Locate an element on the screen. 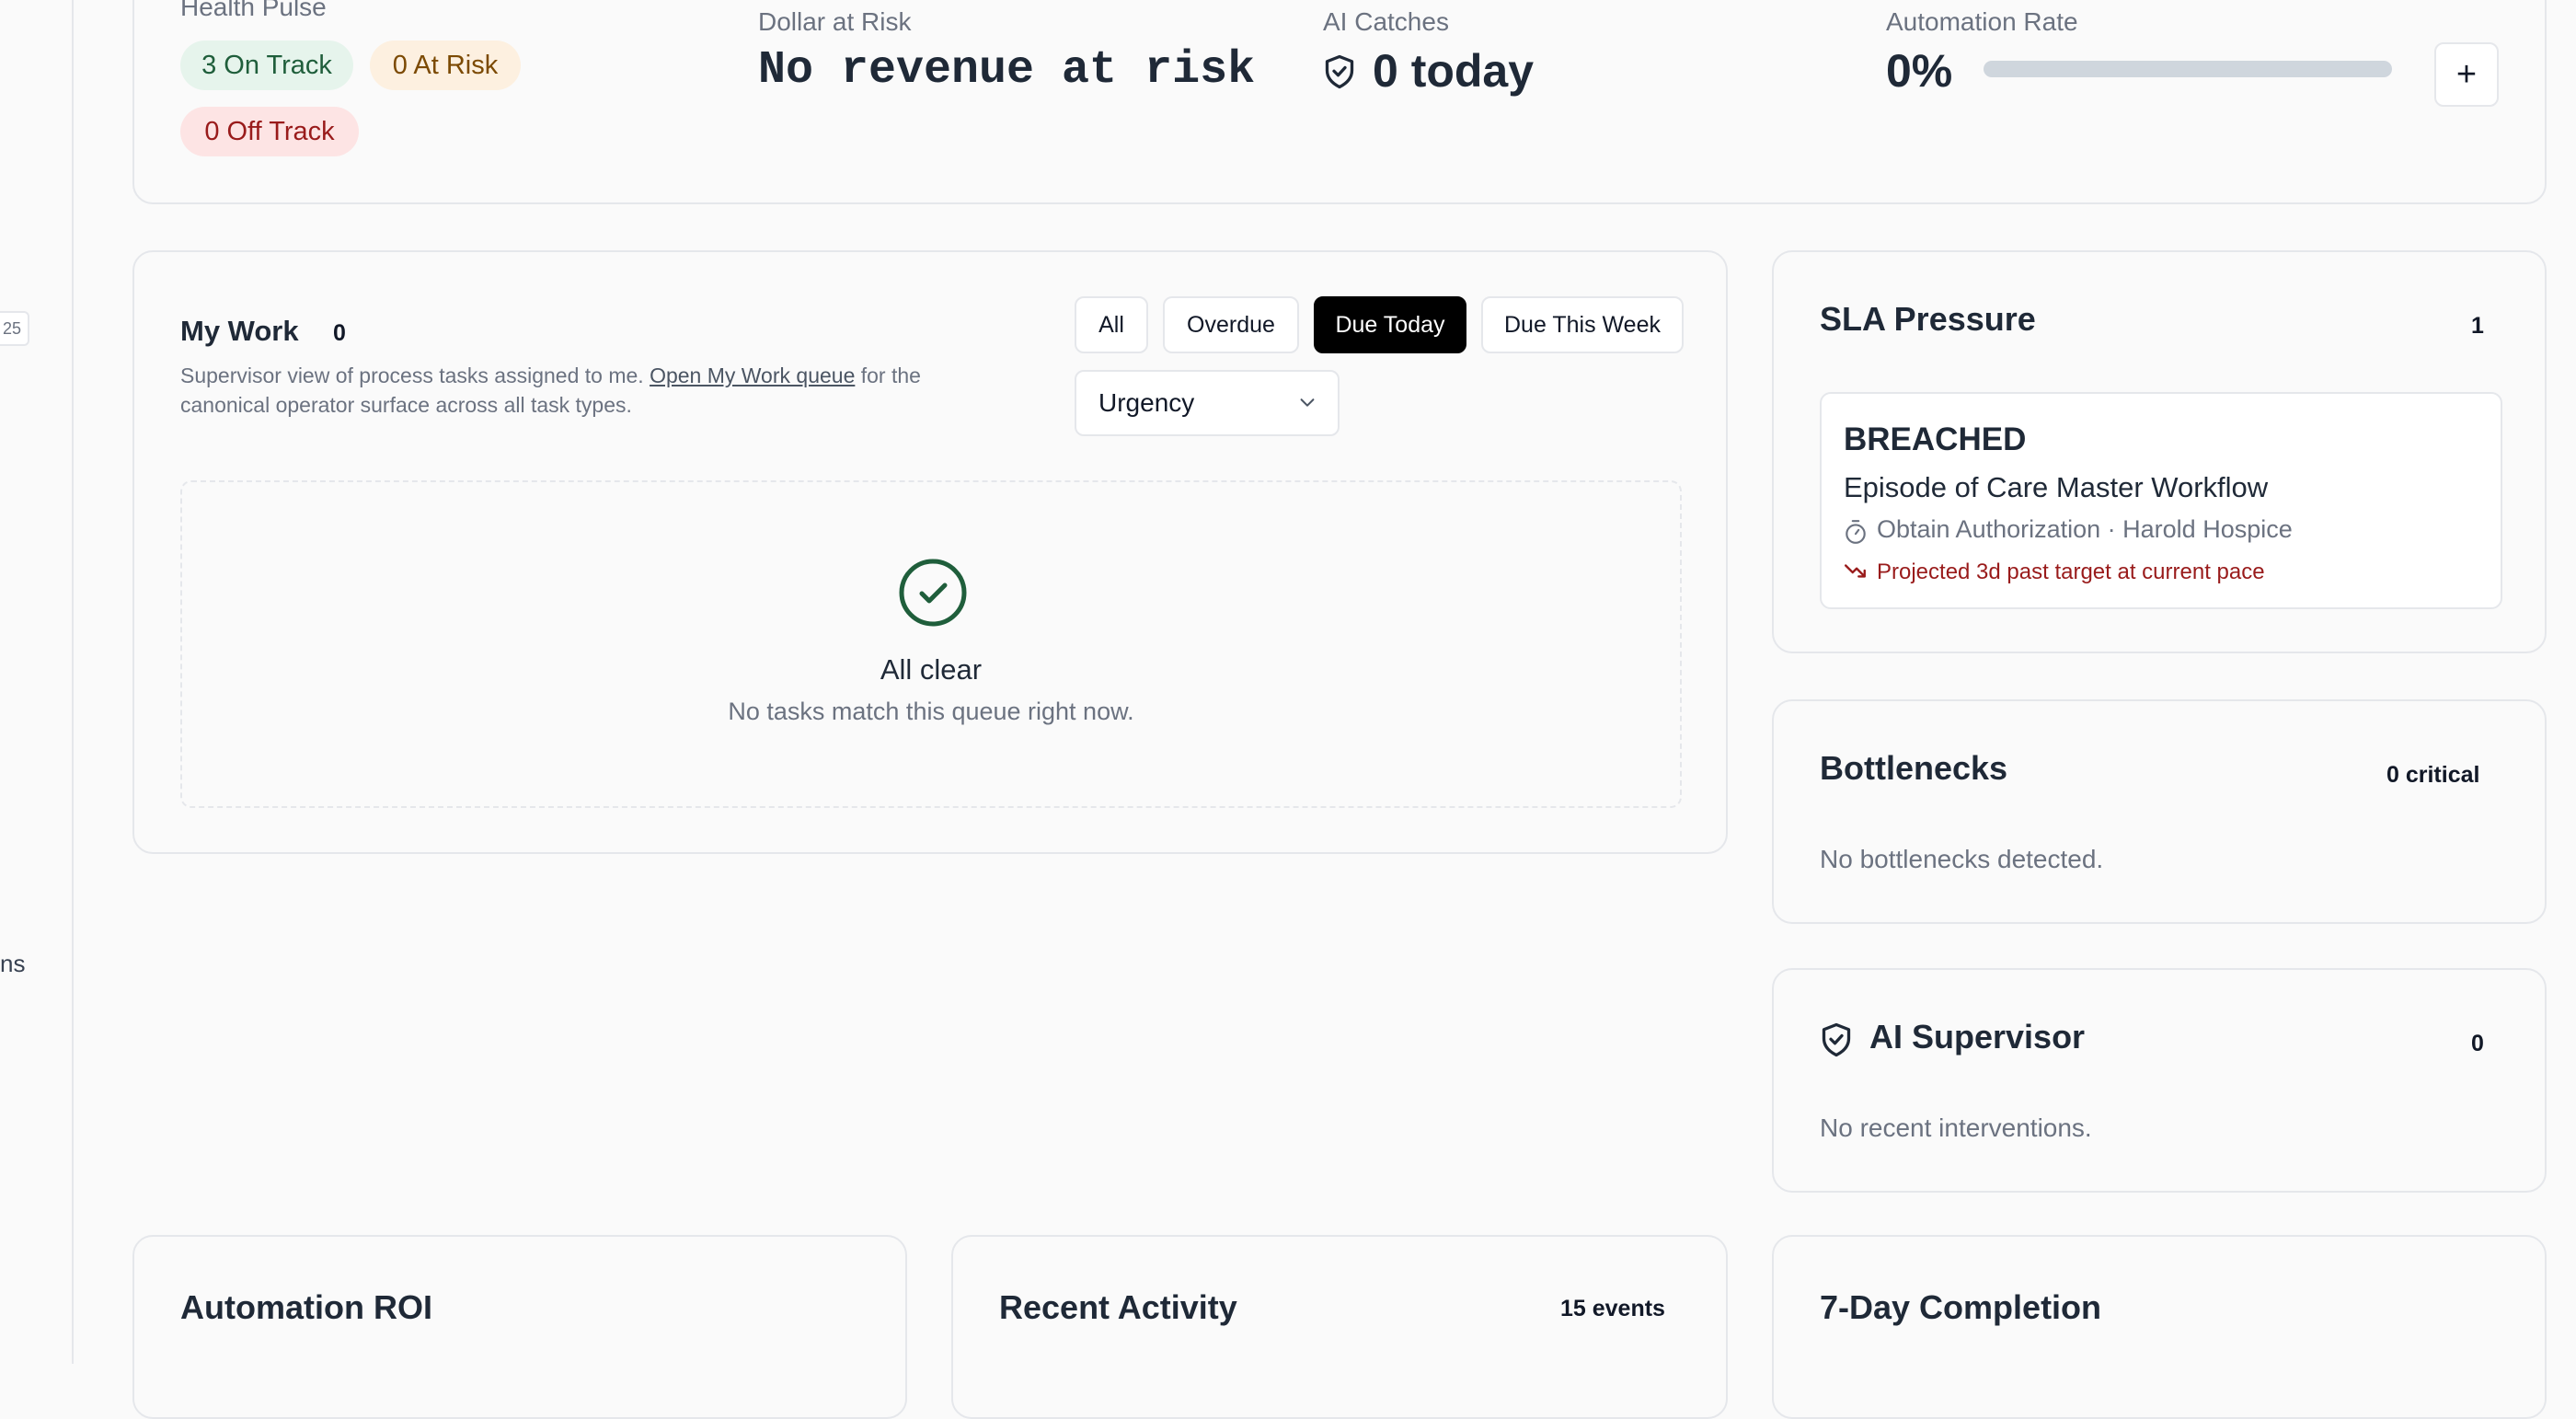 This screenshot has height=1419, width=2576. filter-due-today-button: Due Today is located at coordinates (1390, 324).